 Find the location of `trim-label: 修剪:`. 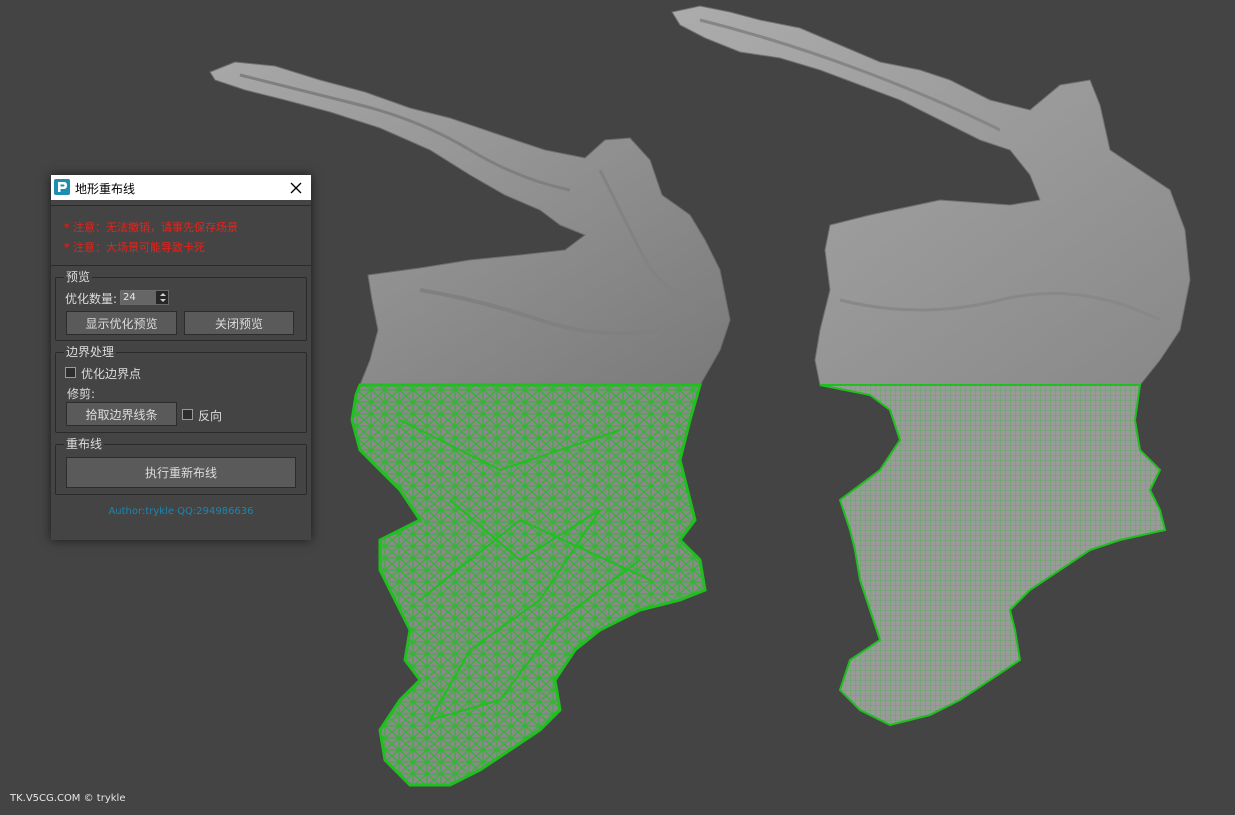

trim-label: 修剪: is located at coordinates (81, 394).